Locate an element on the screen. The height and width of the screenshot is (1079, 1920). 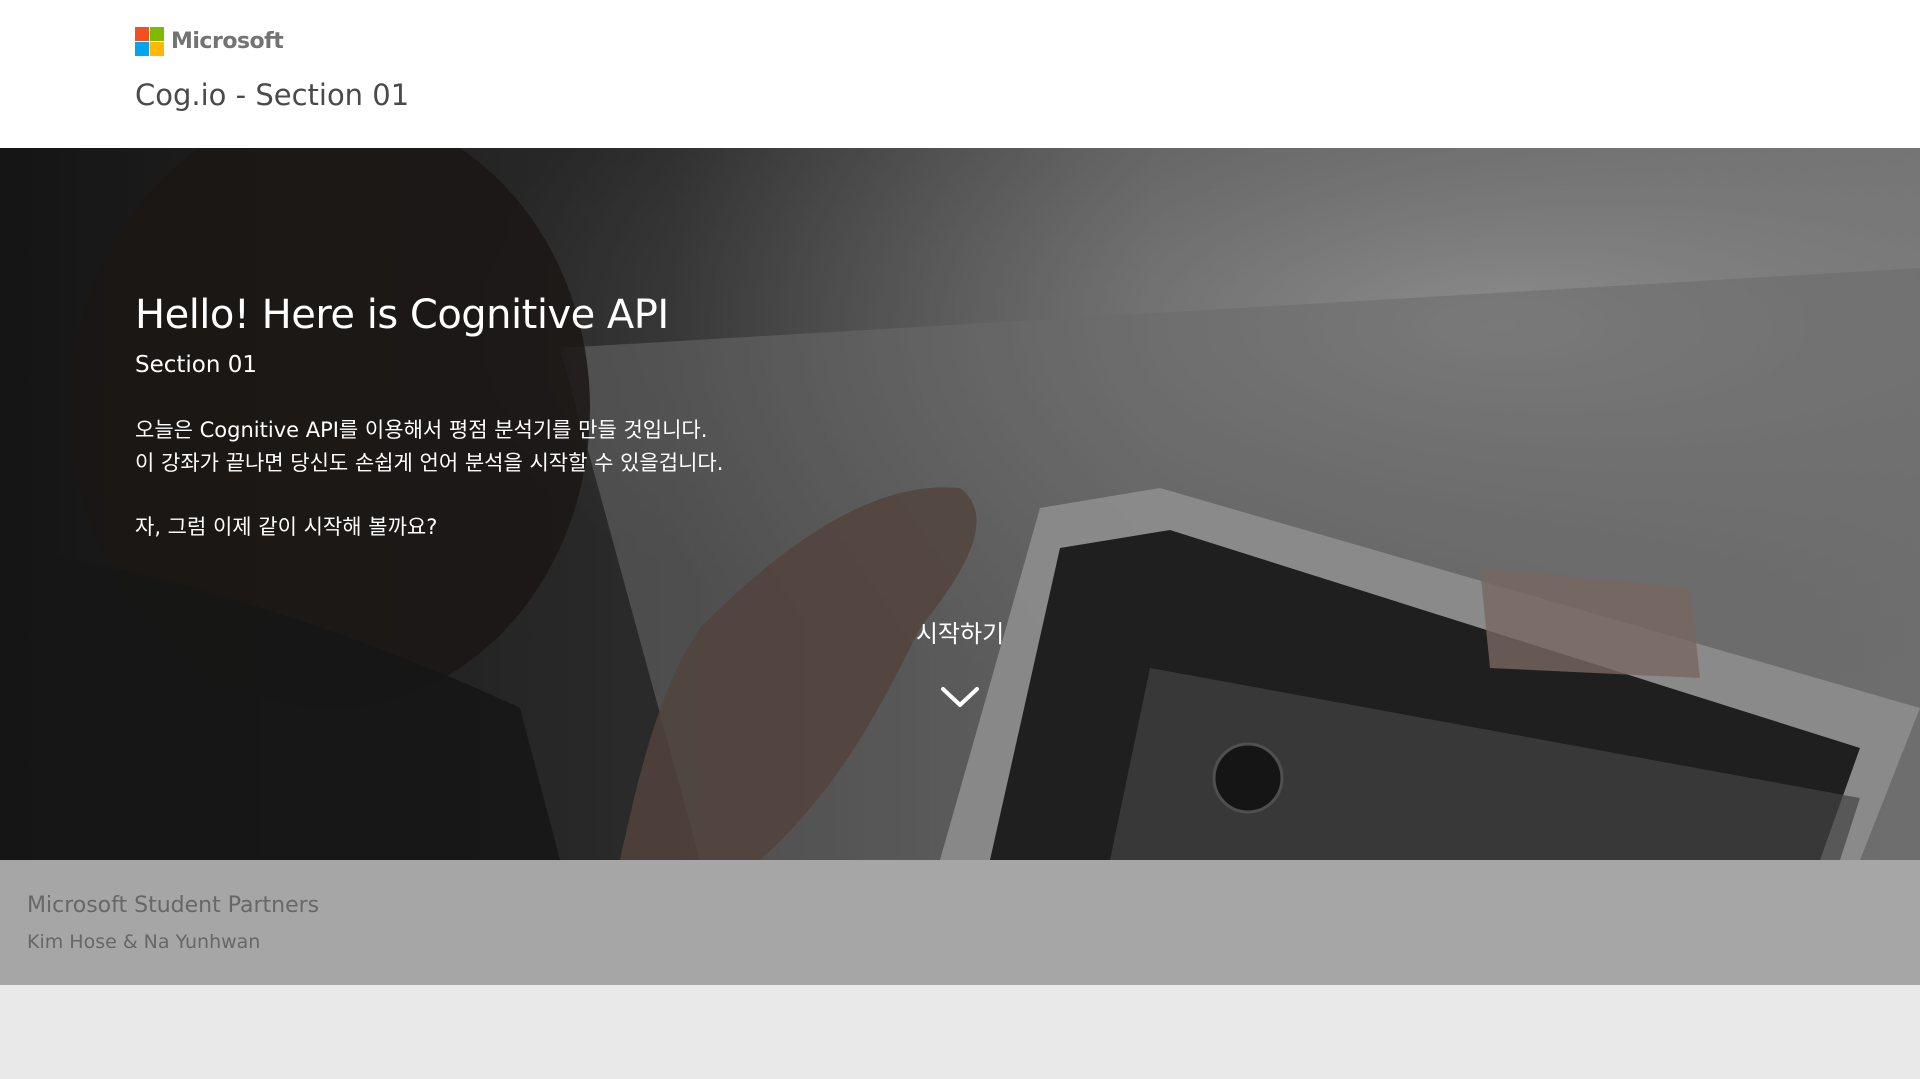
microsoft-logo-icon is located at coordinates (149, 41).